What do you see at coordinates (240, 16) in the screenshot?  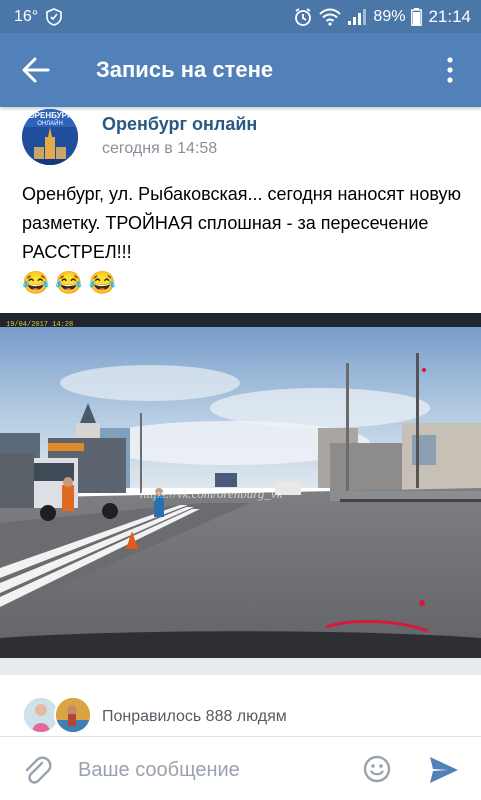 I see `status-bar: 16° 89% 21:14` at bounding box center [240, 16].